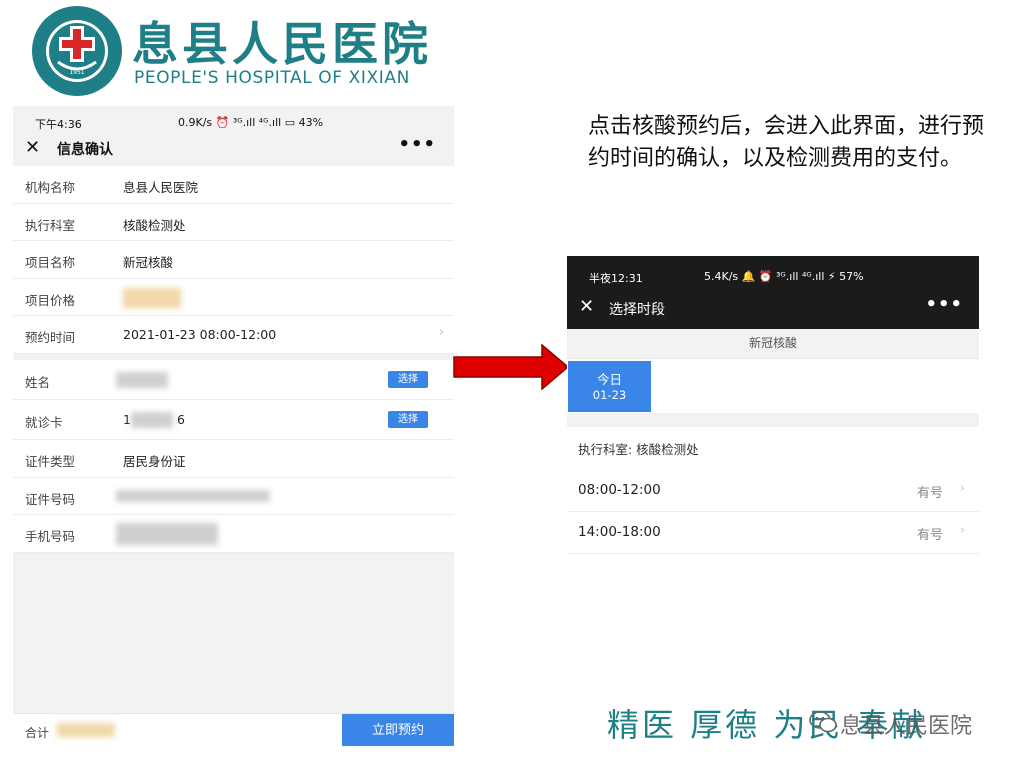 Image resolution: width=1024 pixels, height=766 pixels. What do you see at coordinates (773, 491) in the screenshot?
I see `time-slot-row: 08:00-12:00 有号 ›` at bounding box center [773, 491].